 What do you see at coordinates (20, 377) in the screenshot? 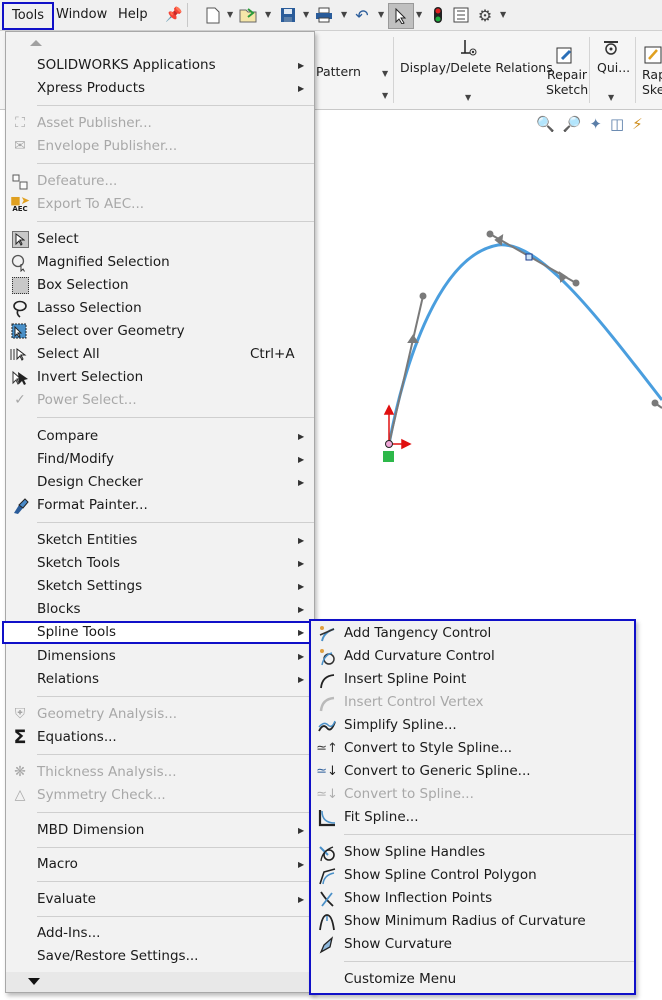
I see `invert-selection-icon` at bounding box center [20, 377].